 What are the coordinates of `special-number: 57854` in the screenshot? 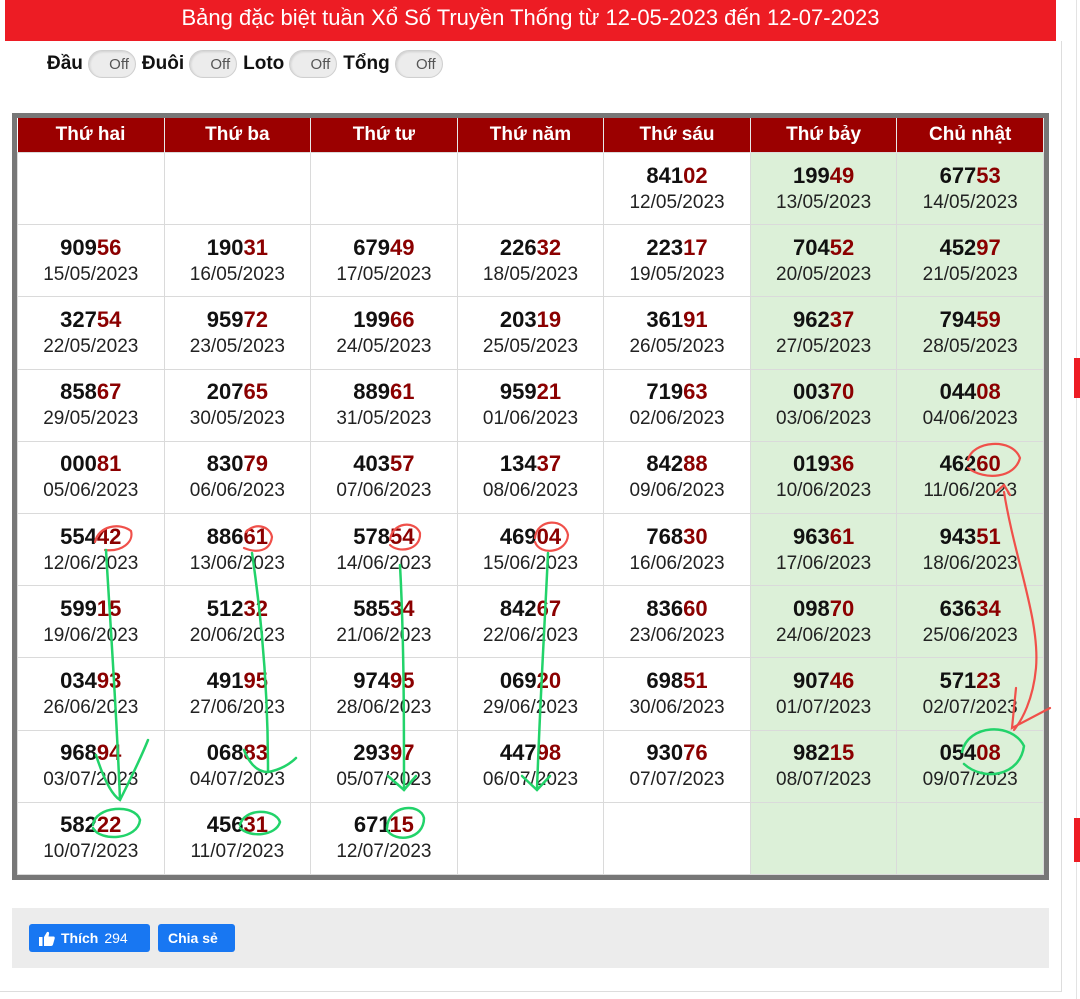 It's located at (384, 537).